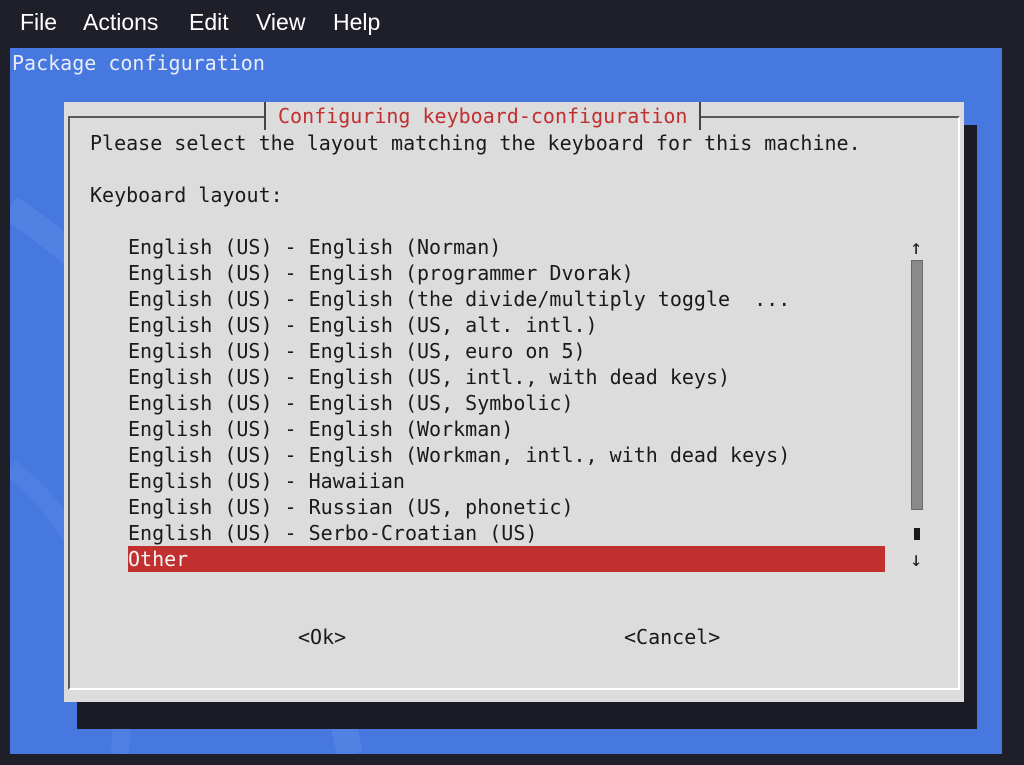  What do you see at coordinates (506, 481) in the screenshot?
I see `list-item: English (US) - Hawaiian` at bounding box center [506, 481].